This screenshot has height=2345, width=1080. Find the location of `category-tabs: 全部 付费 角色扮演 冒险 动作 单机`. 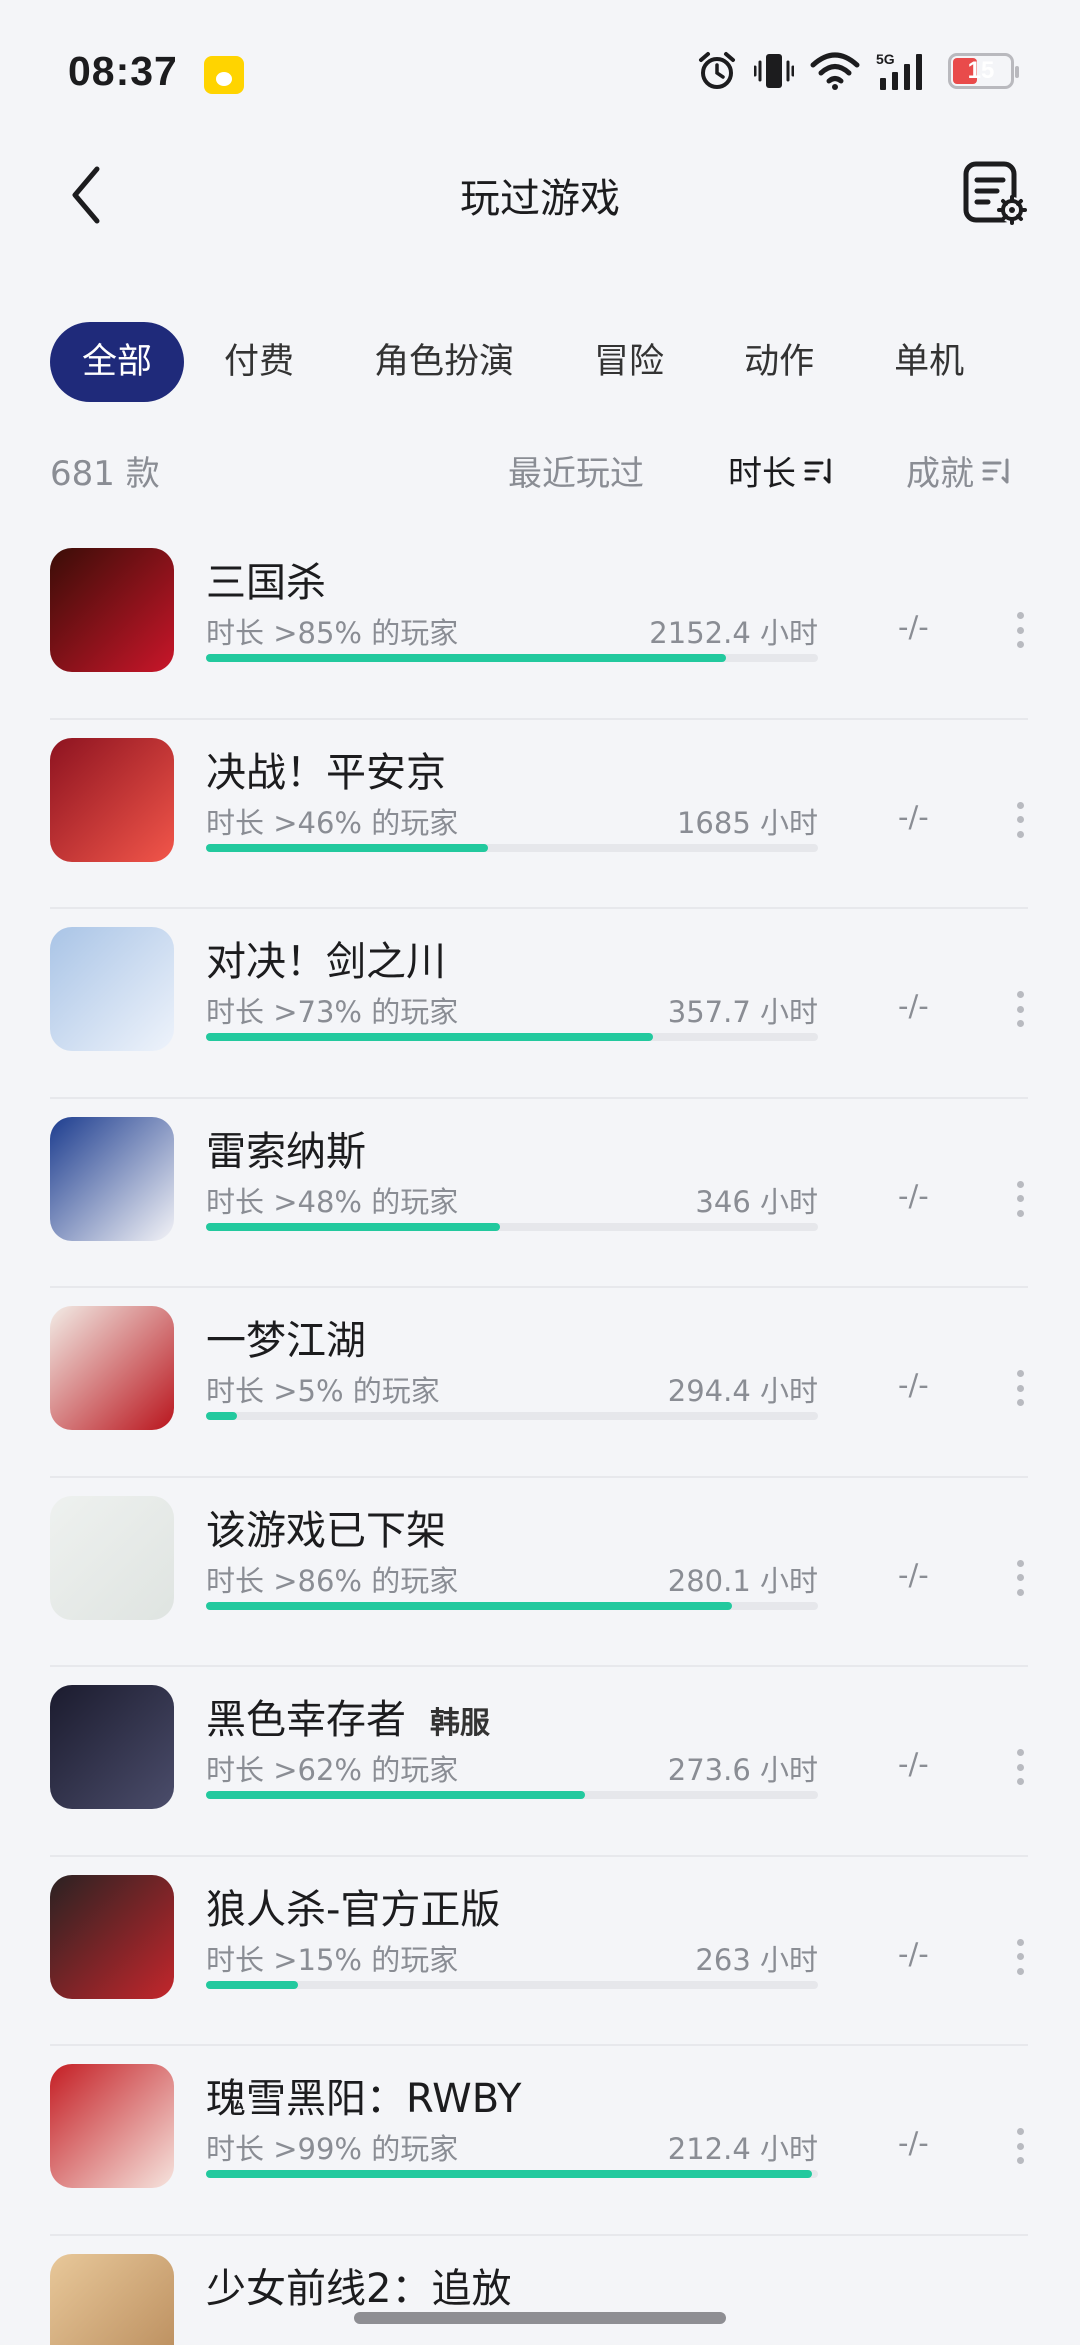

category-tabs: 全部 付费 角色扮演 冒险 动作 单机 is located at coordinates (565, 362).